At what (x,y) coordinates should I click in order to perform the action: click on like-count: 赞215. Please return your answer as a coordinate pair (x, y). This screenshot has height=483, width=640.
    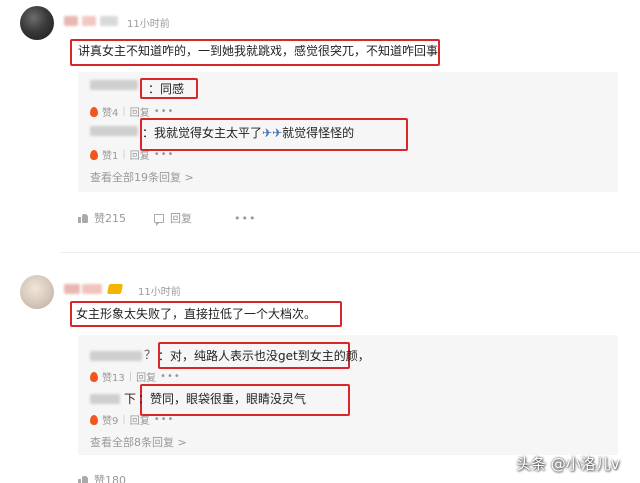
    Looking at the image, I should click on (110, 218).